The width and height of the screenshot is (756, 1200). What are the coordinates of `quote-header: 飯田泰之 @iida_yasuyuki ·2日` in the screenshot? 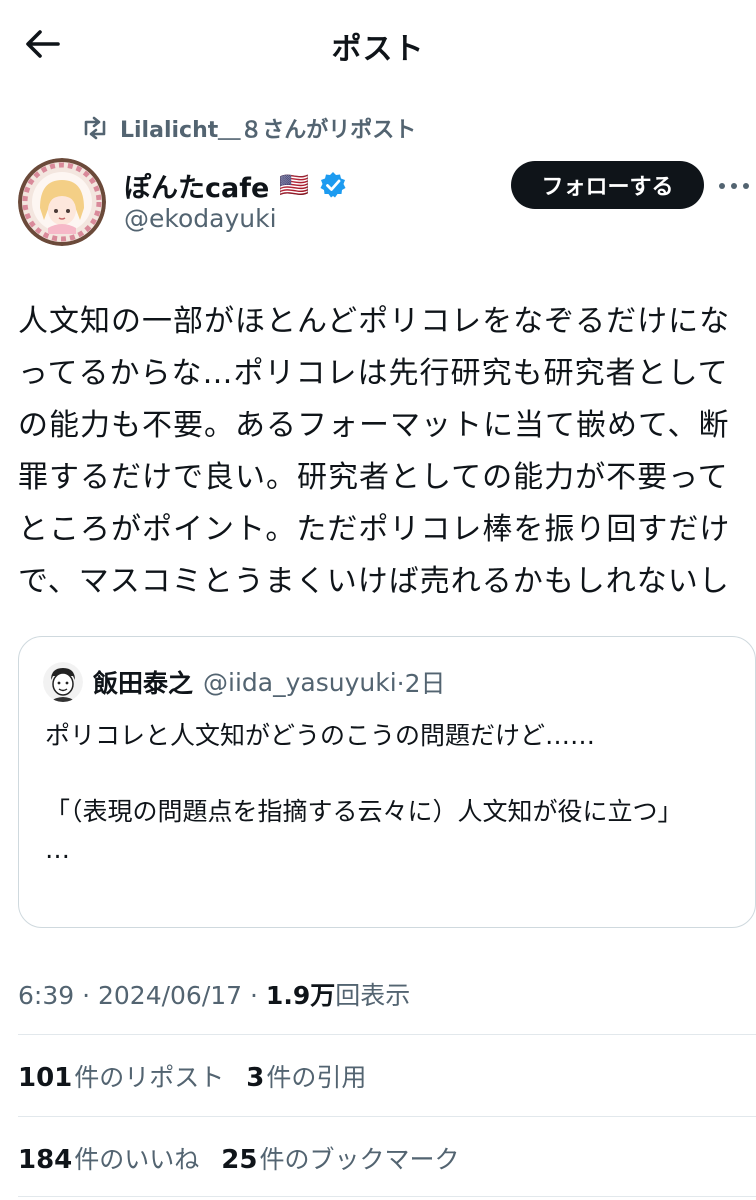 It's located at (244, 682).